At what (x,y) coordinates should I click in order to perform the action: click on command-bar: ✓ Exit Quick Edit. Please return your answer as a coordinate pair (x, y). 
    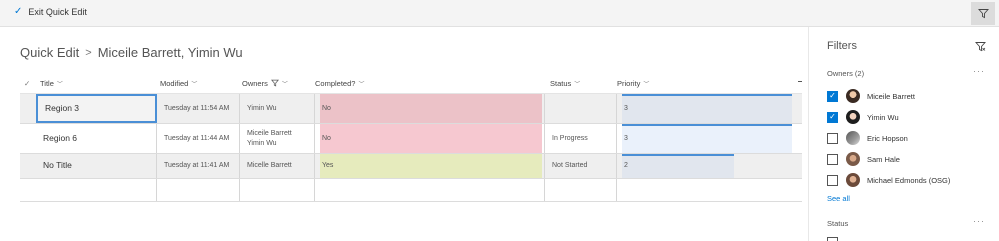
    Looking at the image, I should click on (499, 13).